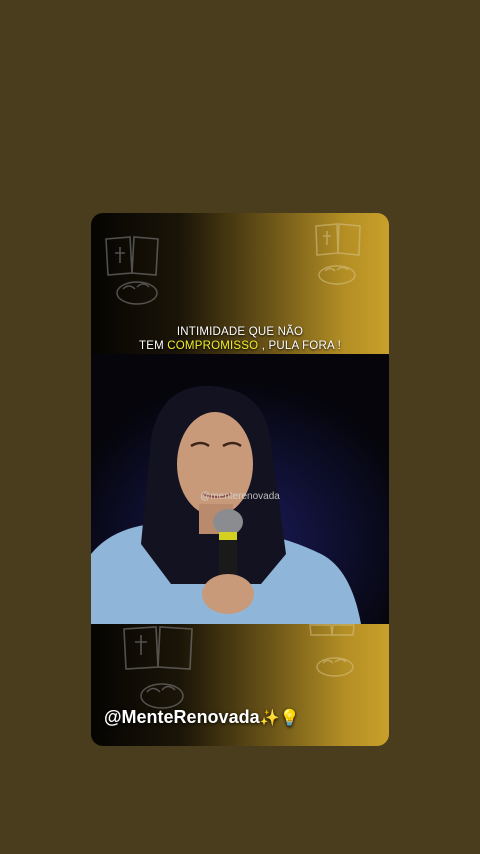  I want to click on caption-line-2: TEM COMPROMISSO , PULA FORA !, so click(240, 346).